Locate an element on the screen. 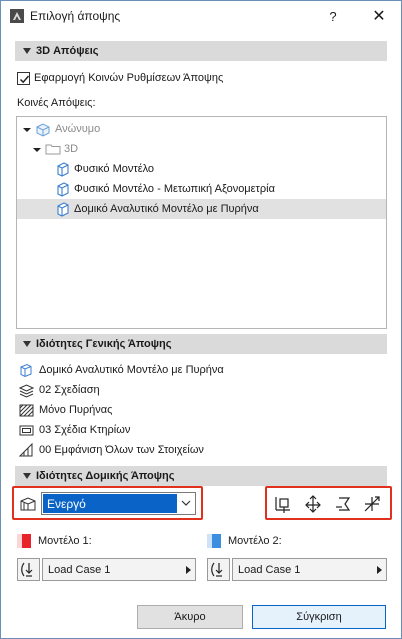 The height and width of the screenshot is (639, 402). archicad-app-icon is located at coordinates (17, 16).